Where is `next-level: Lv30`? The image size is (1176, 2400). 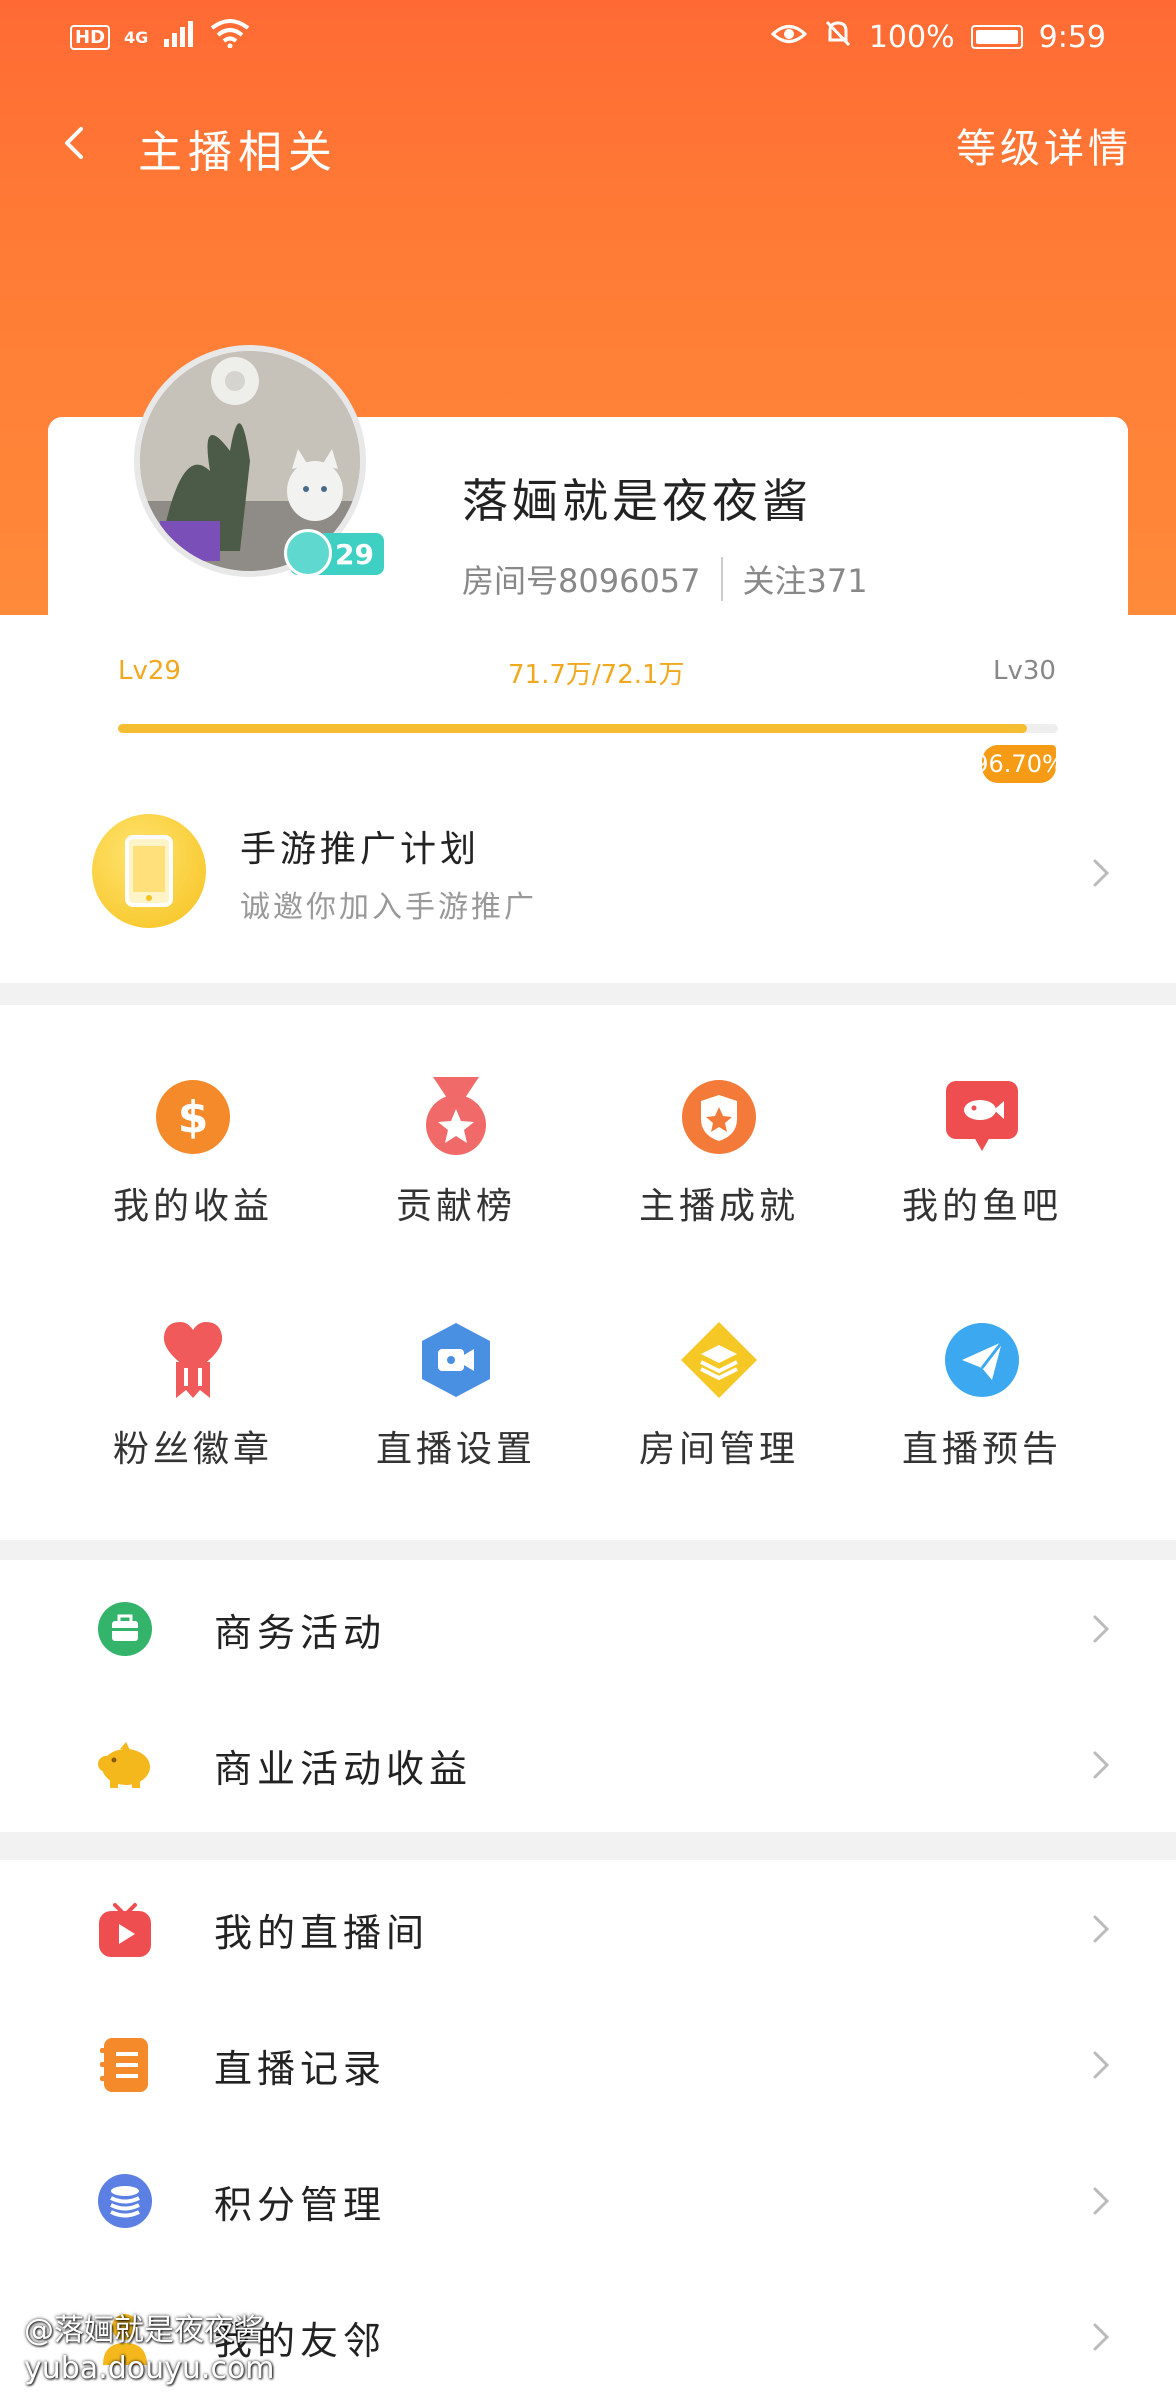
next-level: Lv30 is located at coordinates (1024, 671).